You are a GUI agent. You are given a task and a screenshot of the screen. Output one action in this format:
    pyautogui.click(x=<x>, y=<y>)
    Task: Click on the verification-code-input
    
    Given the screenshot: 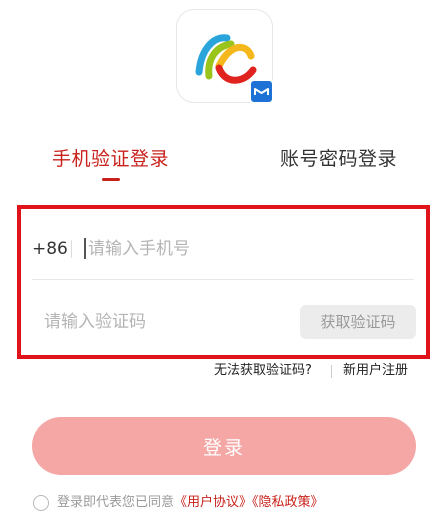 What is the action you would take?
    pyautogui.click(x=164, y=322)
    